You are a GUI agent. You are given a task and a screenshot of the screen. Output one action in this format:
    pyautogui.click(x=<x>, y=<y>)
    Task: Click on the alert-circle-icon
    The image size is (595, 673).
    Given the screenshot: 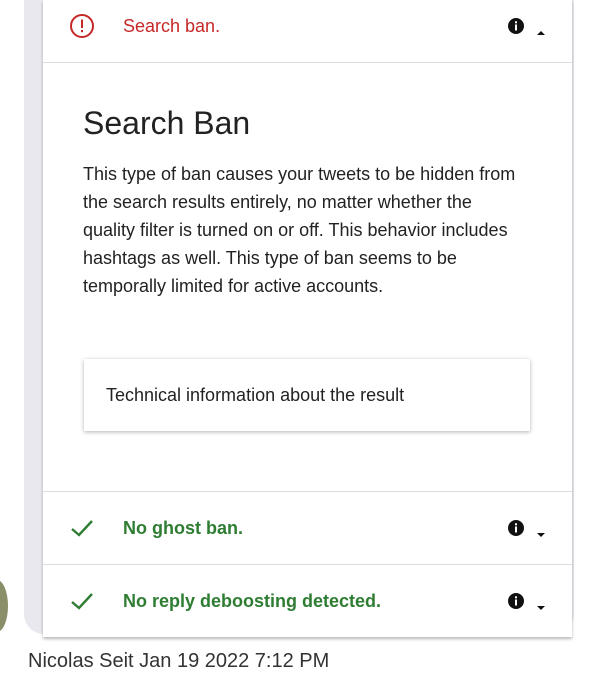 What is the action you would take?
    pyautogui.click(x=82, y=26)
    